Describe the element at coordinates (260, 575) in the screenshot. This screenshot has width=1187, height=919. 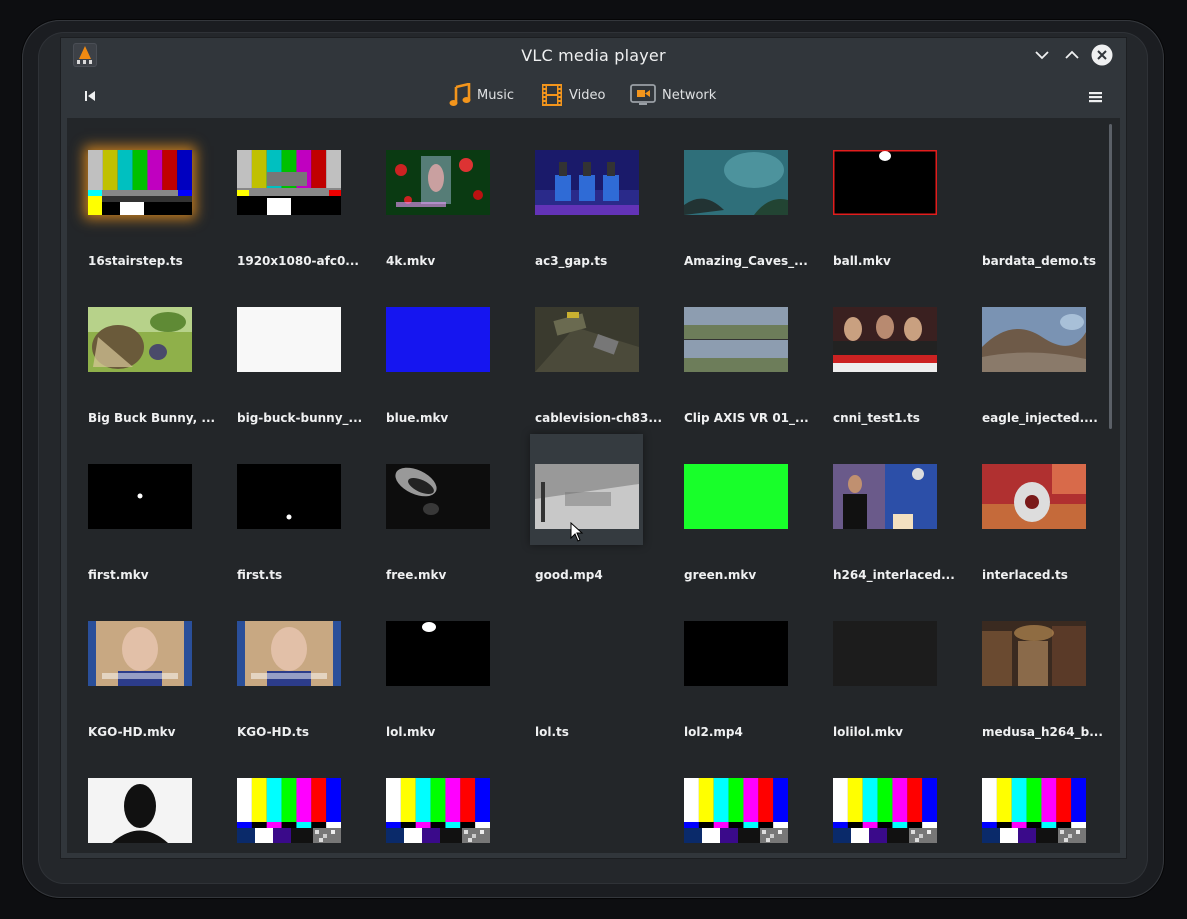
I see `media-title: first.ts` at that location.